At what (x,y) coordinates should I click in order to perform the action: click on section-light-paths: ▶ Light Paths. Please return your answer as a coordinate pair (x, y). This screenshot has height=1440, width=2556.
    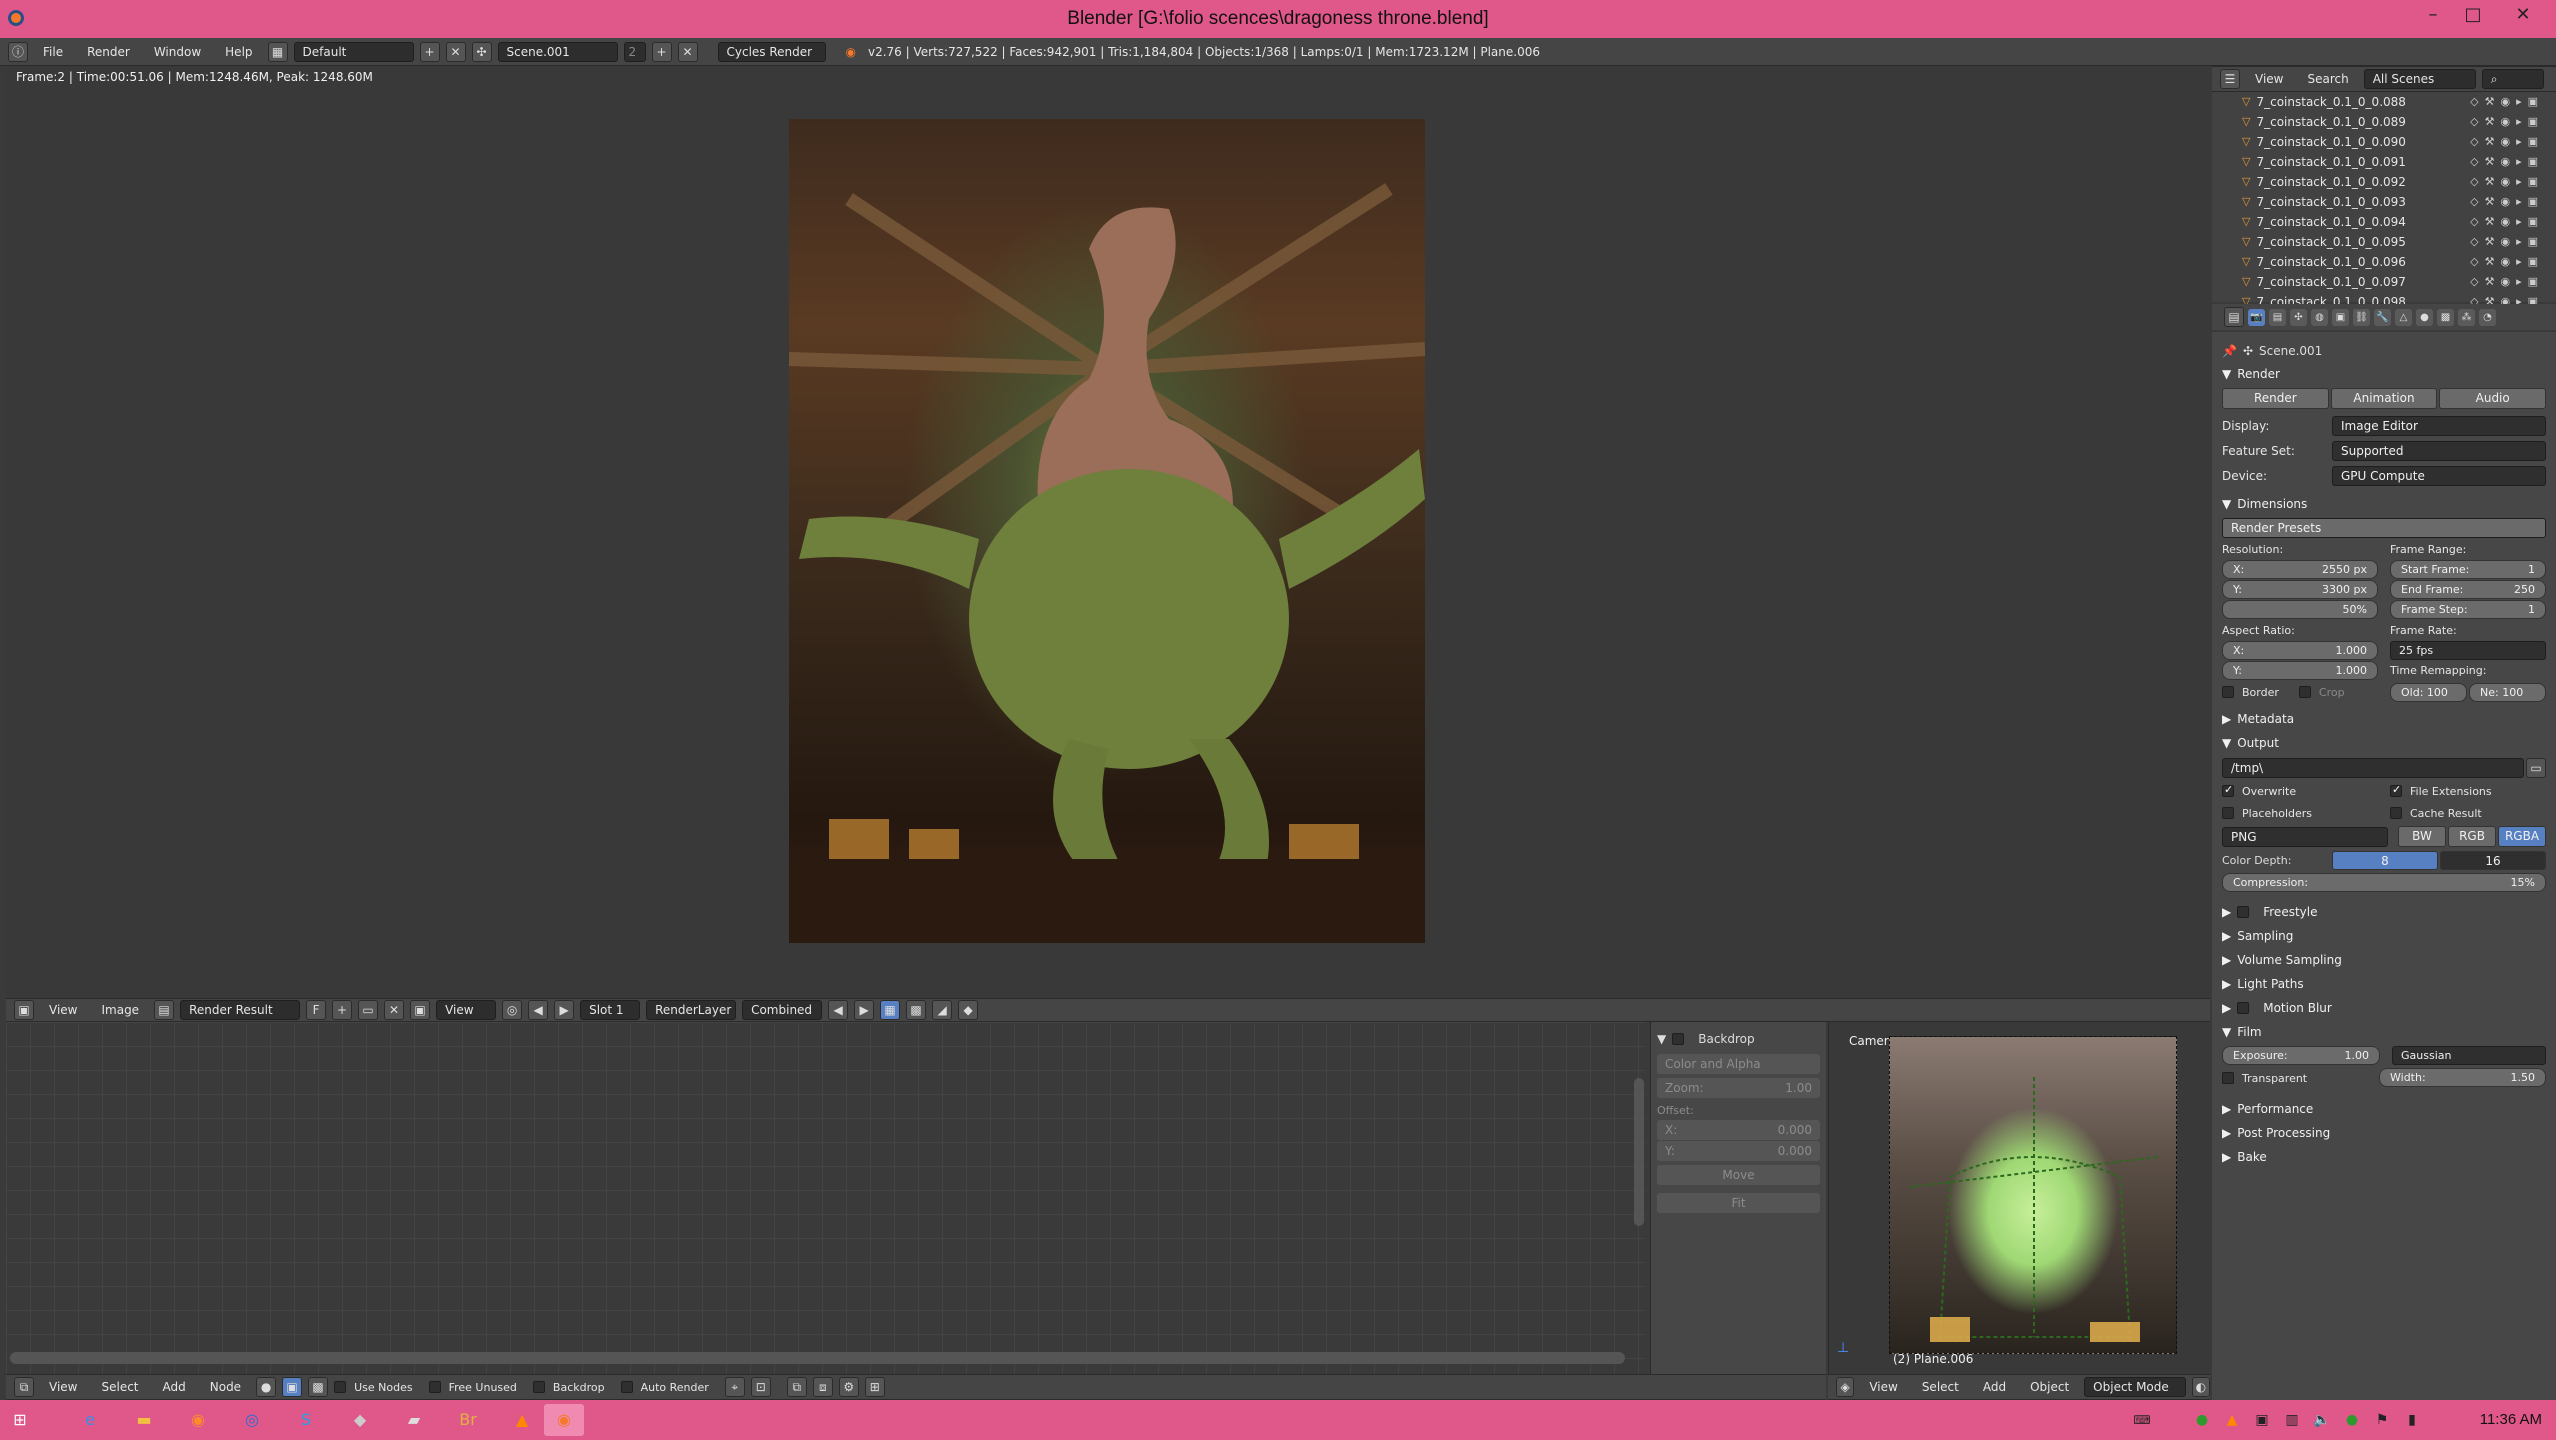
    Looking at the image, I should click on (2384, 984).